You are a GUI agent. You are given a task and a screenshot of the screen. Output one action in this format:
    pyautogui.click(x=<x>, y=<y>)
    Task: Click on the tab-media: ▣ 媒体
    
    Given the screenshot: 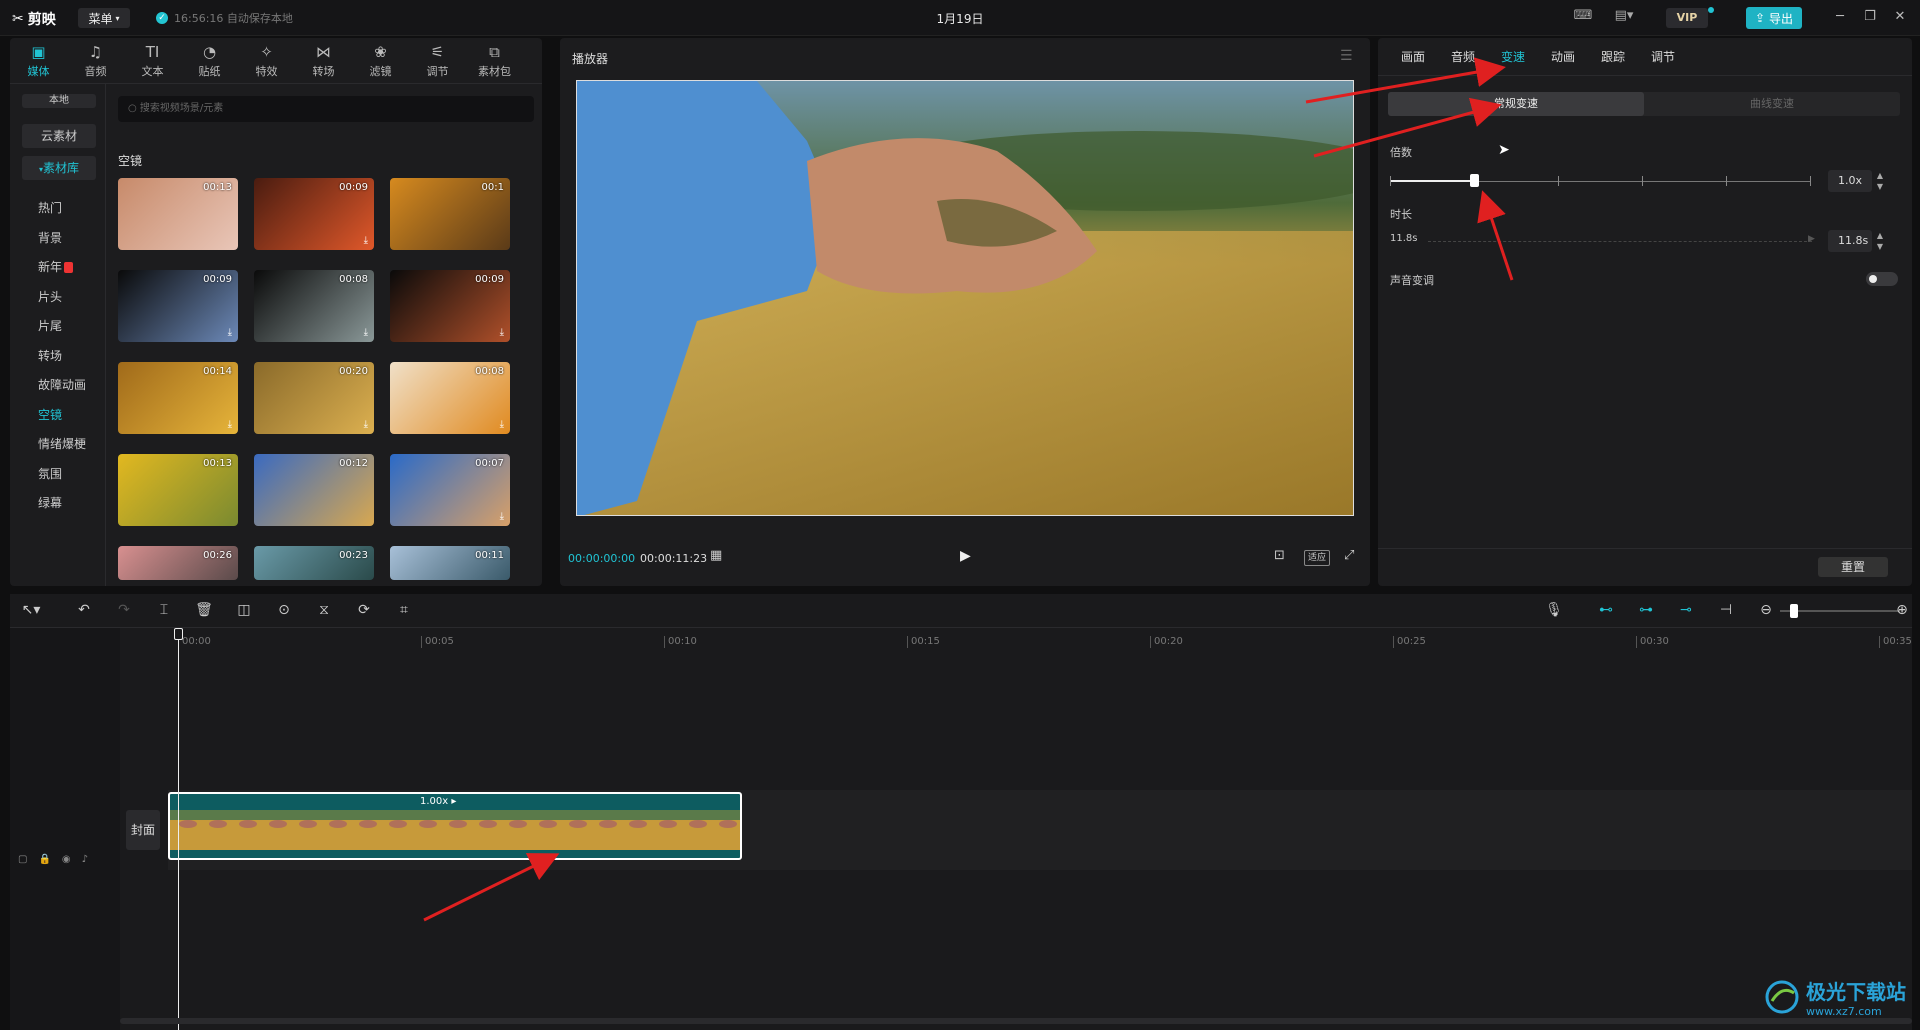 What is the action you would take?
    pyautogui.click(x=38, y=61)
    